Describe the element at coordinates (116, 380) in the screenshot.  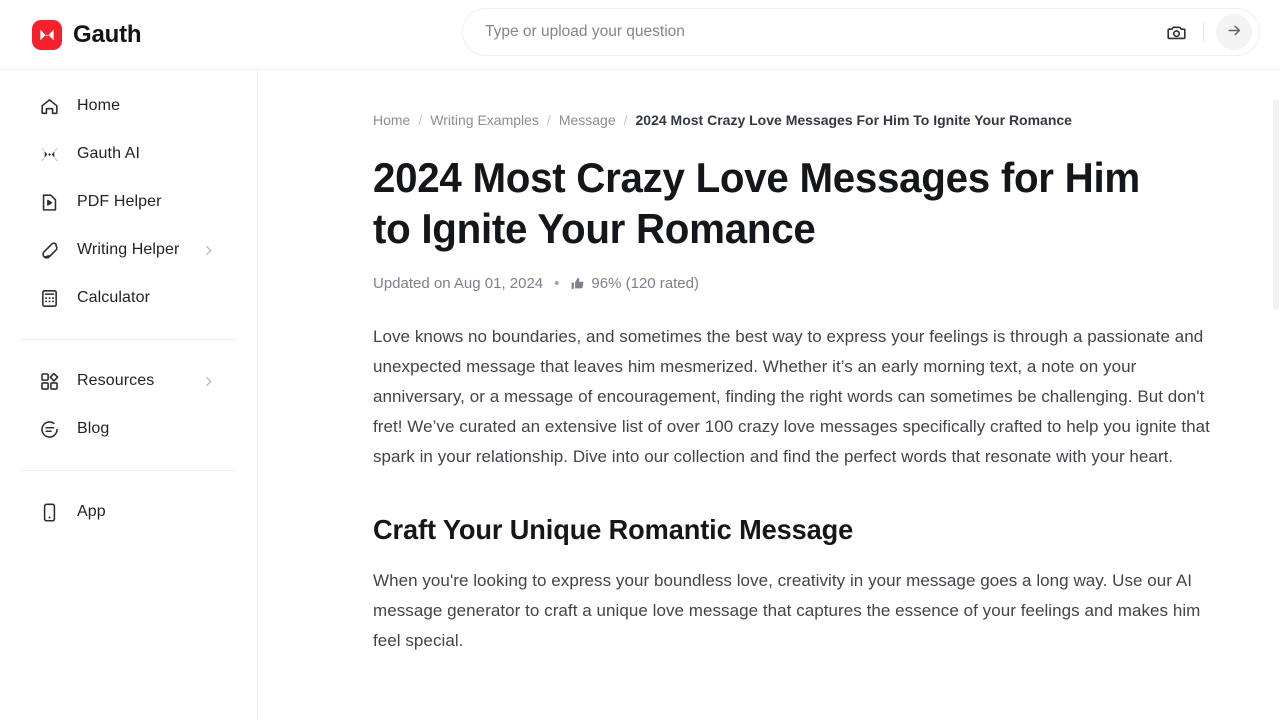
I see `sidebar-item-label: Resources` at that location.